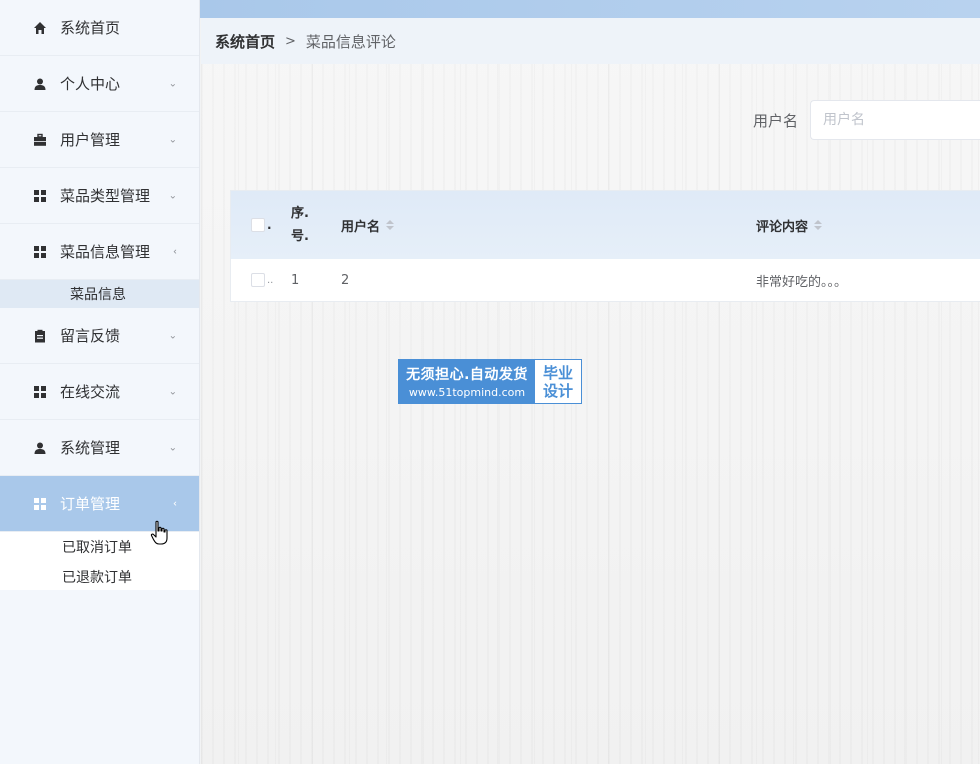 The width and height of the screenshot is (980, 764). What do you see at coordinates (258, 225) in the screenshot?
I see `select-all-checkbox` at bounding box center [258, 225].